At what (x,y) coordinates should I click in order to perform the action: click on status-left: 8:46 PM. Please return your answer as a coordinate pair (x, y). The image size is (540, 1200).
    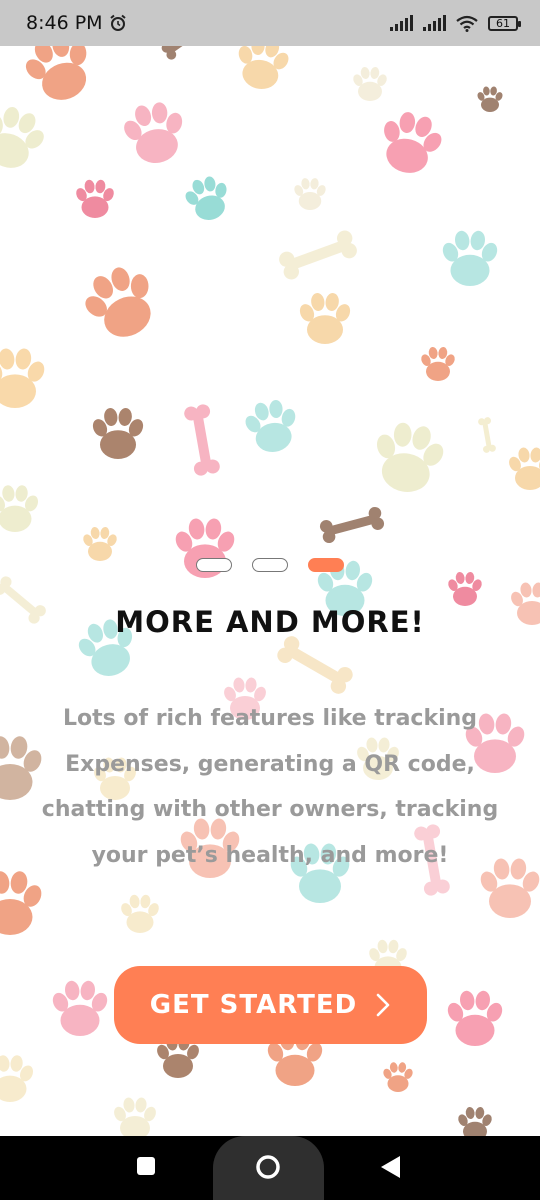
    Looking at the image, I should click on (76, 23).